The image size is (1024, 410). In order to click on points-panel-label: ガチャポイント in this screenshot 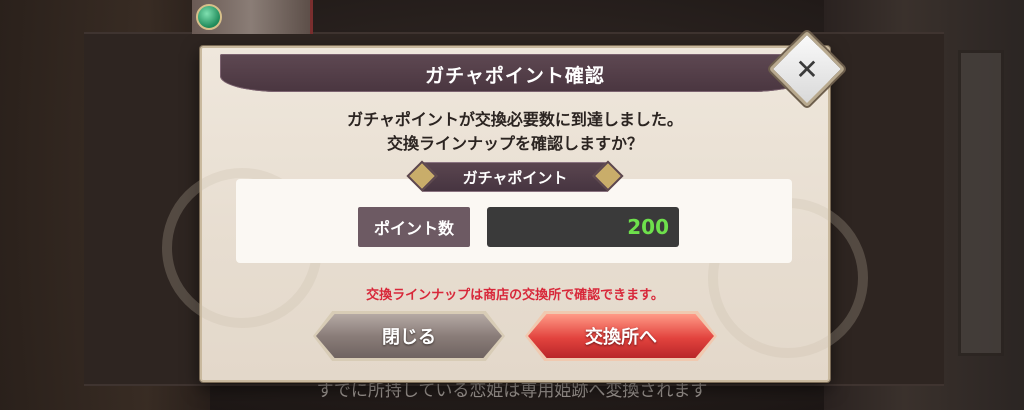, I will do `click(515, 176)`.